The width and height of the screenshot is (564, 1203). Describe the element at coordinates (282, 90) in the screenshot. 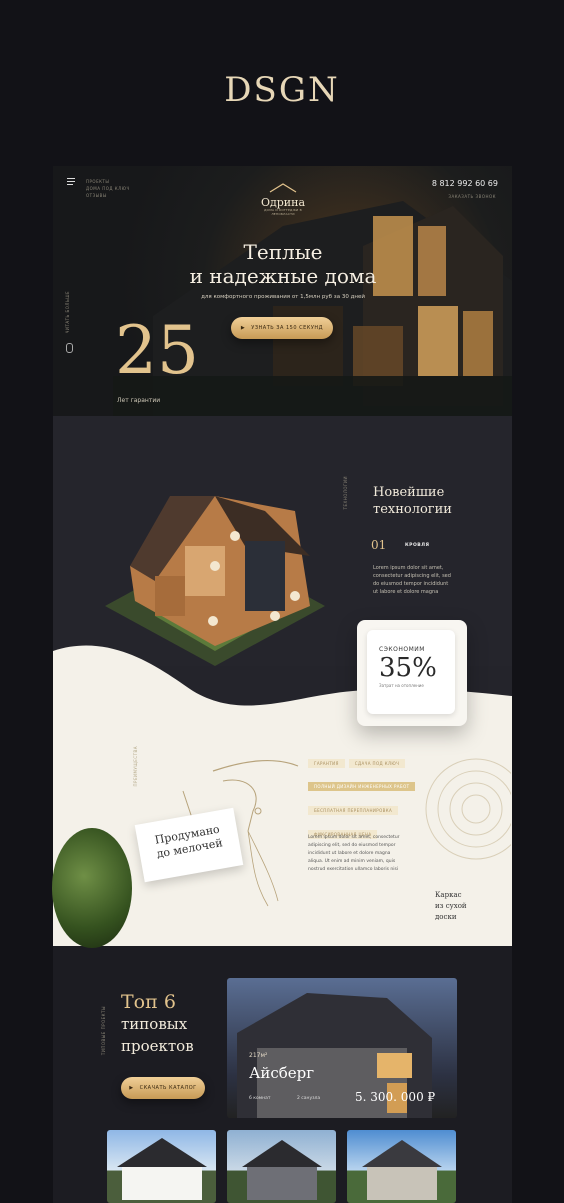

I see `brand-logo: DSGN` at that location.